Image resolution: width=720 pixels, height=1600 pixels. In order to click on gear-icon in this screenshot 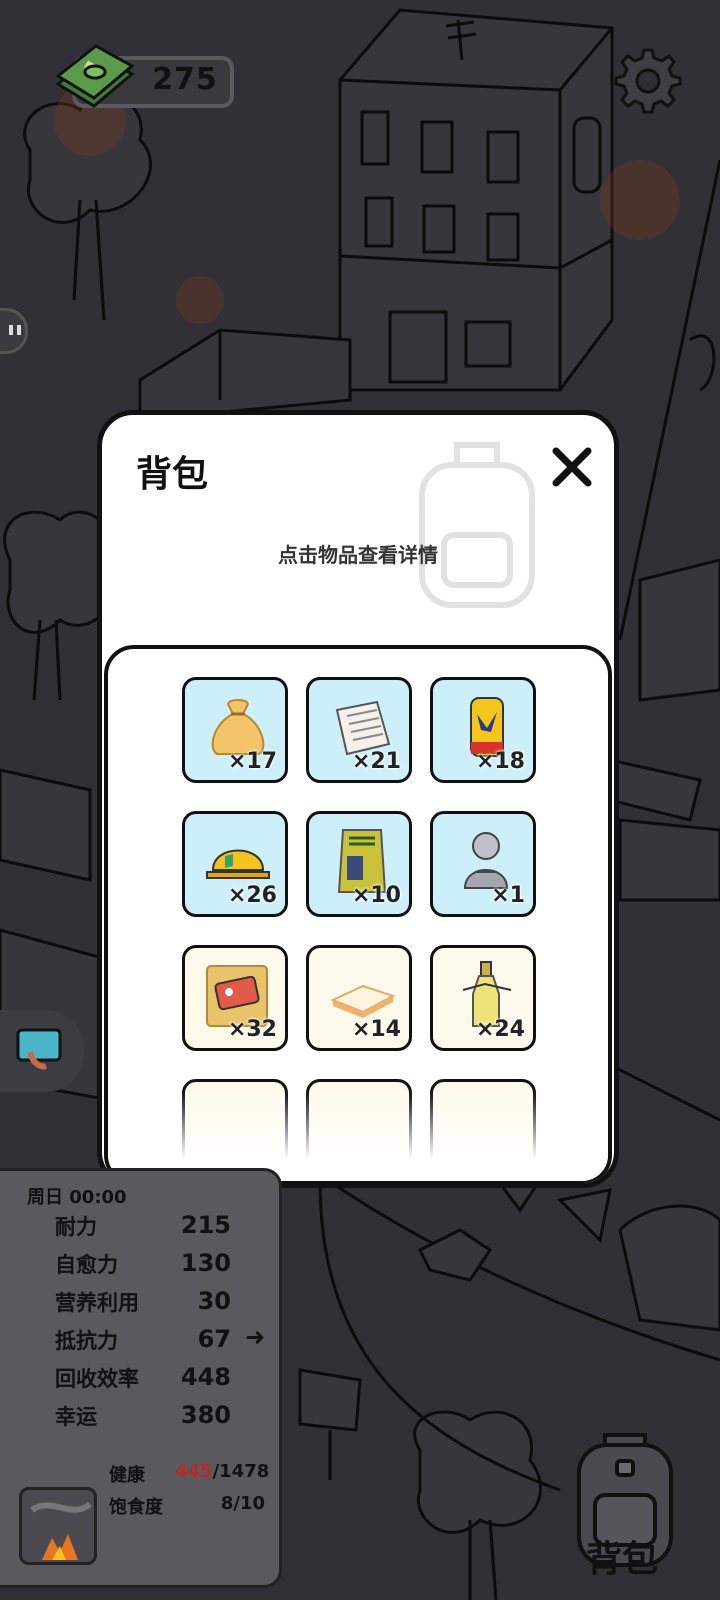, I will do `click(648, 80)`.